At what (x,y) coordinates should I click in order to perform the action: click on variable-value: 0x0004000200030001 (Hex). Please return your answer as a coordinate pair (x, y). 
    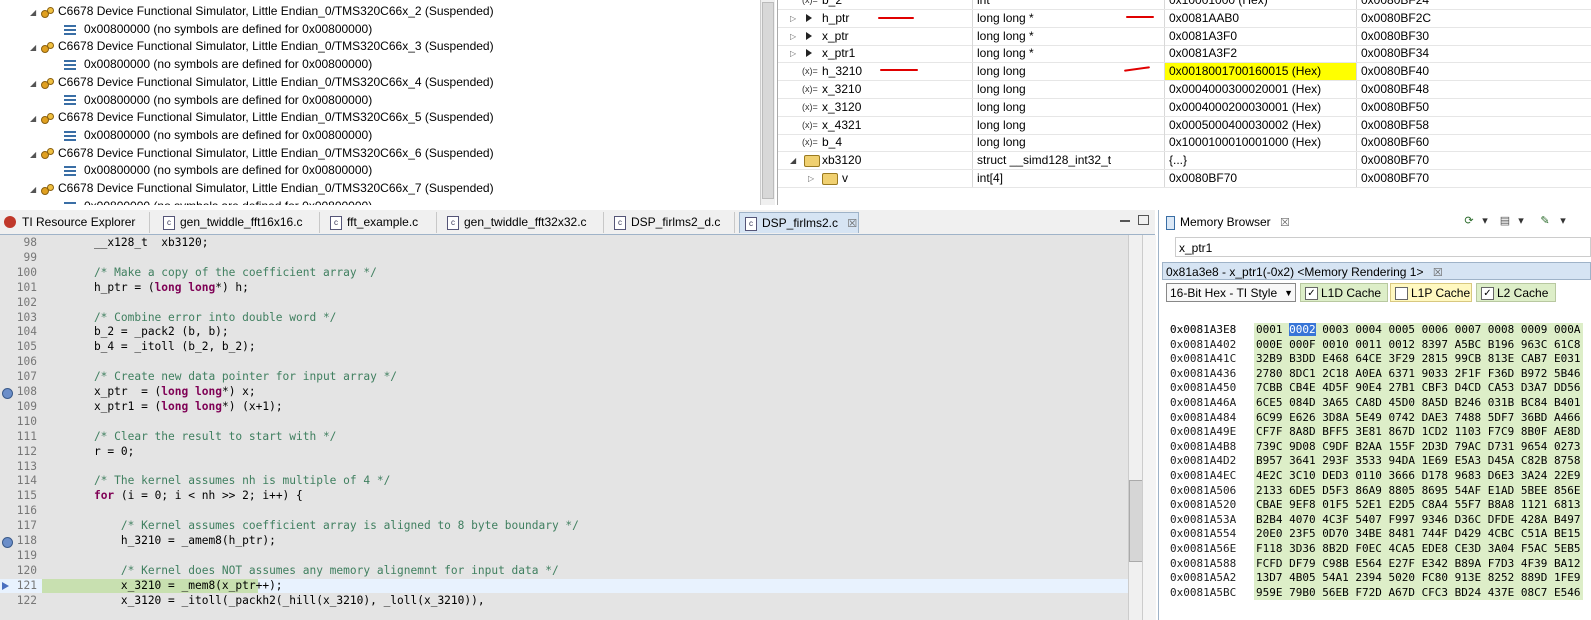
    Looking at the image, I should click on (1261, 107).